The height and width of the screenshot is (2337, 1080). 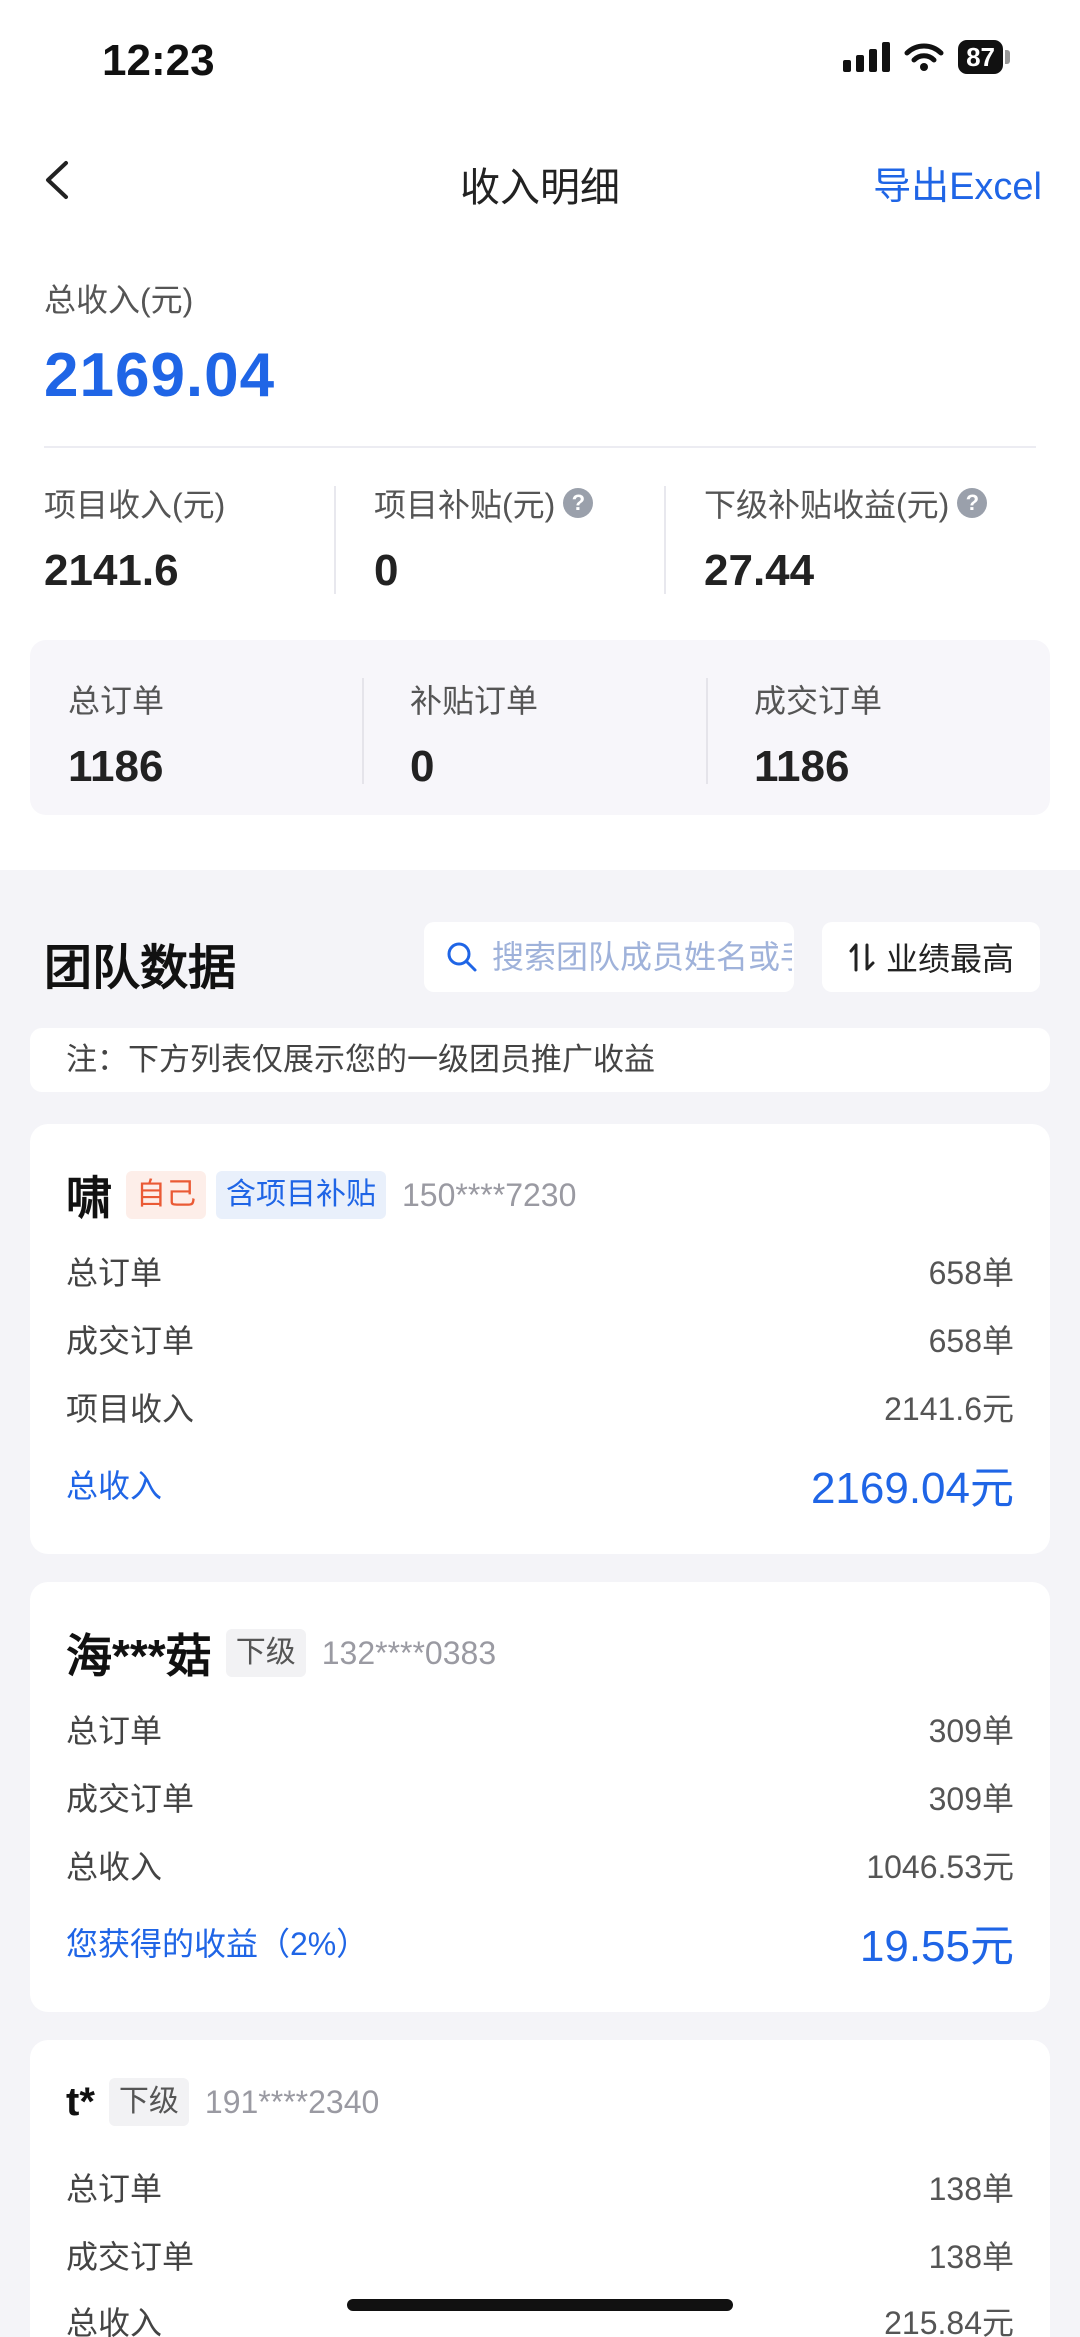 What do you see at coordinates (80, 2101) in the screenshot?
I see `member-name: t*` at bounding box center [80, 2101].